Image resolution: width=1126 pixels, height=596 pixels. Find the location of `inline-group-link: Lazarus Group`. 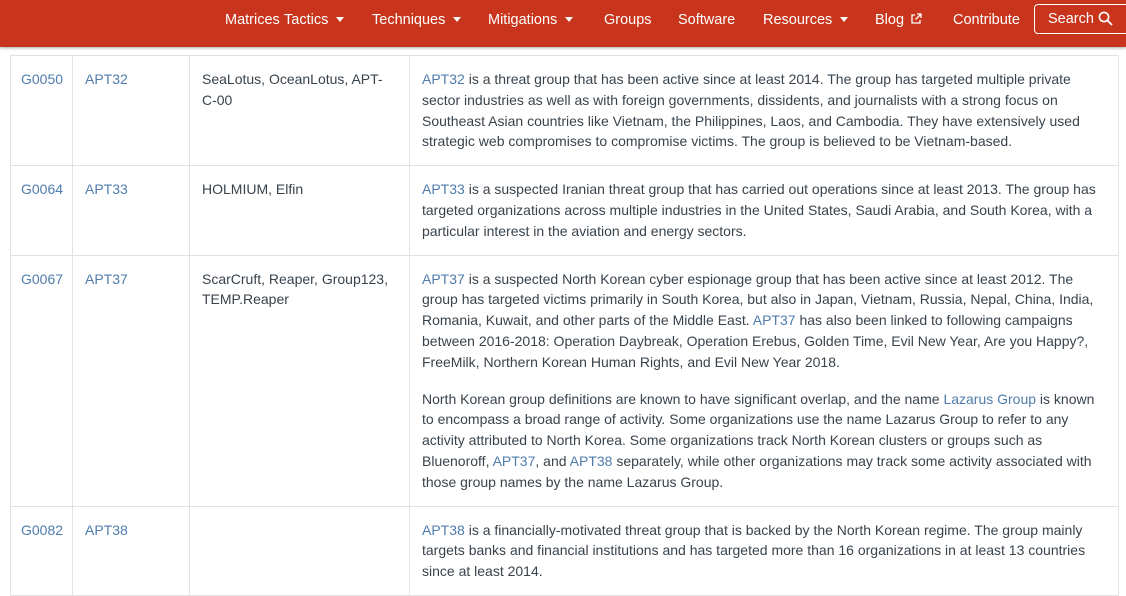

inline-group-link: Lazarus Group is located at coordinates (989, 399).